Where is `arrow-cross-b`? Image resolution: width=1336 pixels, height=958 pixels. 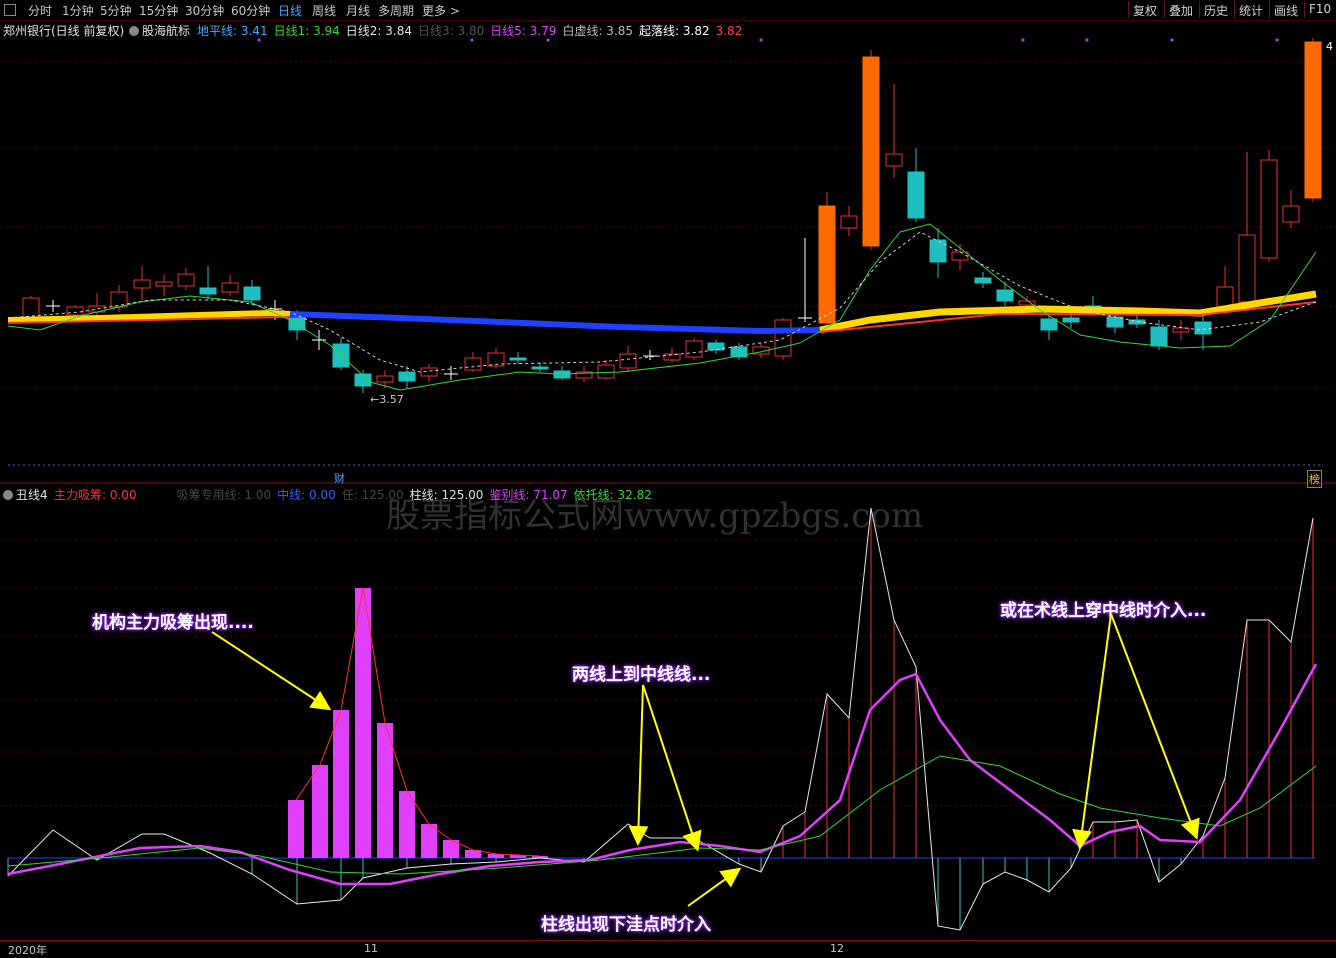
arrow-cross-b is located at coordinates (1155, 726).